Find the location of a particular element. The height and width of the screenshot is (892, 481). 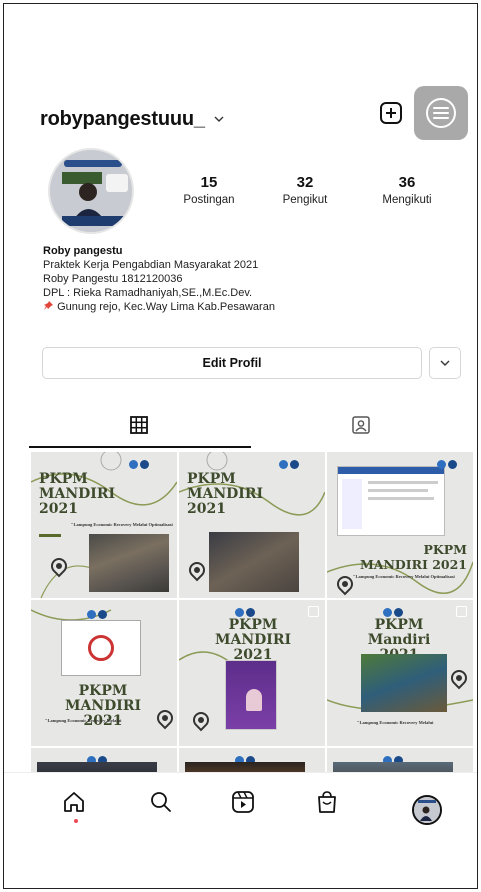

stat-posts: 15 Postingan is located at coordinates (209, 190).